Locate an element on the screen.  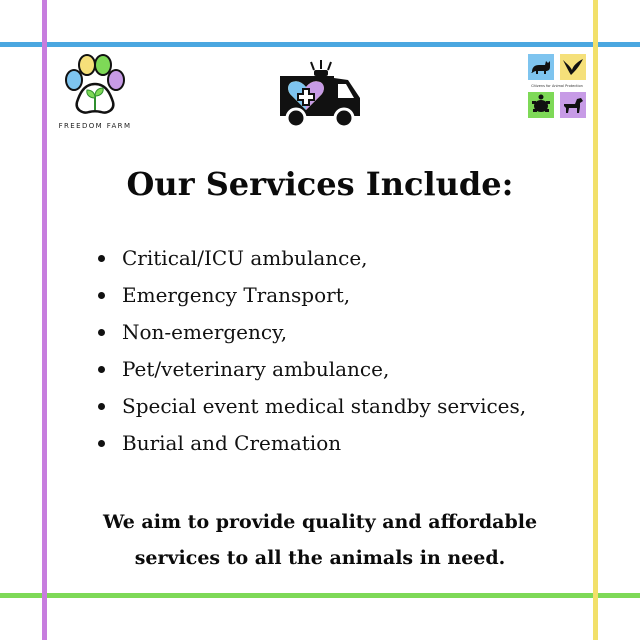
left-border-line is located at coordinates (44, 320).